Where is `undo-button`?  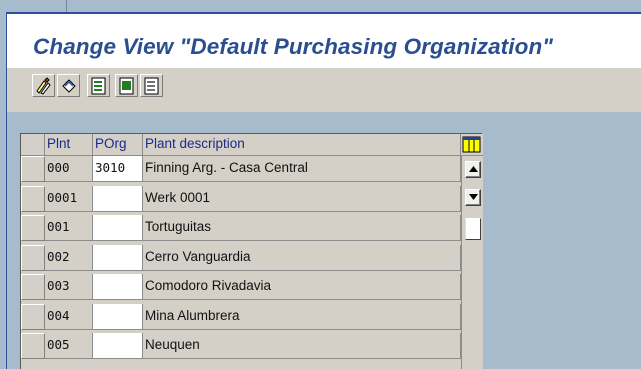
undo-button is located at coordinates (68, 85).